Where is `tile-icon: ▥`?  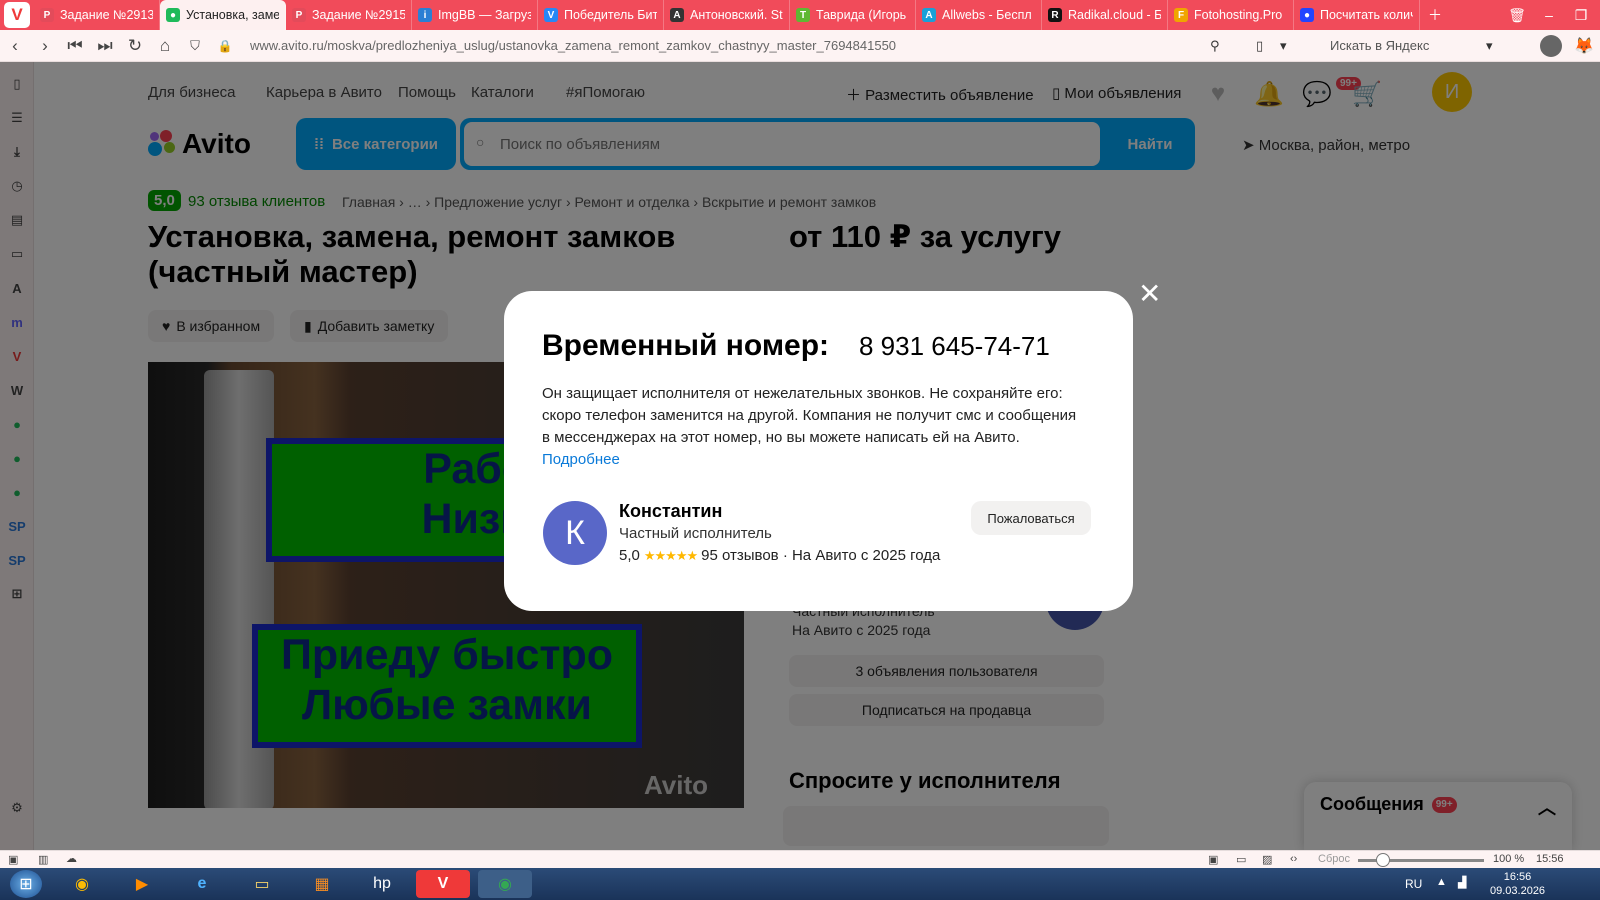
tile-icon: ▥ is located at coordinates (43, 859).